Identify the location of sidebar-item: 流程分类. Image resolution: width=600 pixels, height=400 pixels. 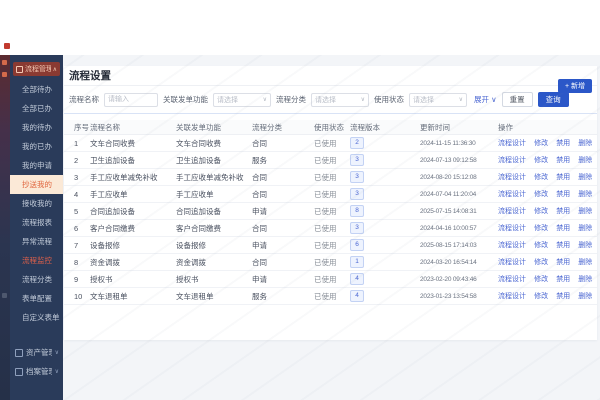
(36, 279).